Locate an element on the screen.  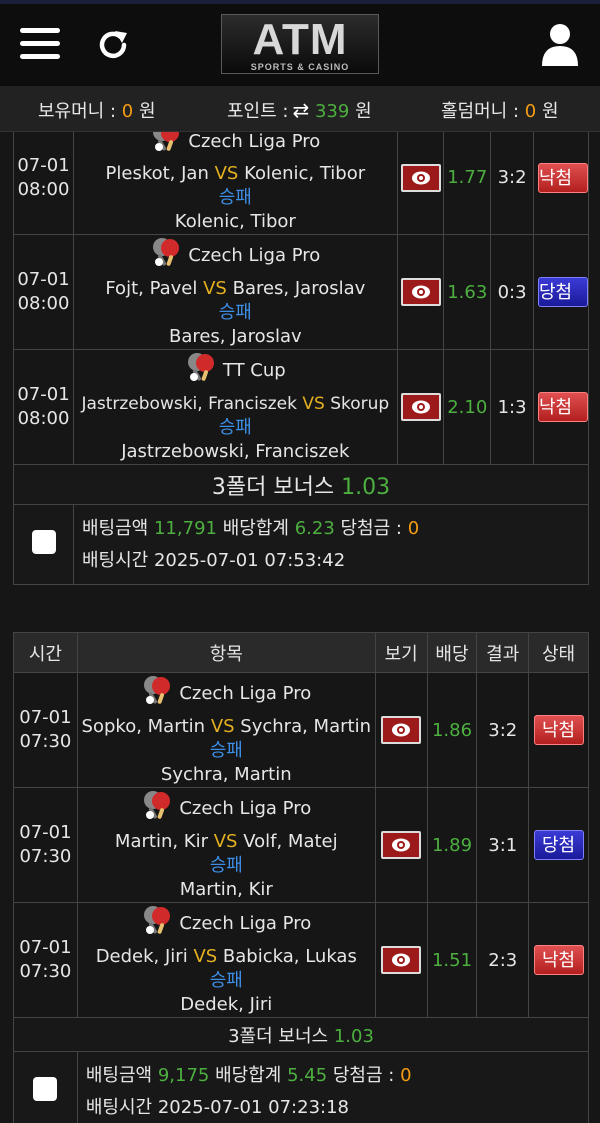
header-status: 상태 is located at coordinates (558, 652).